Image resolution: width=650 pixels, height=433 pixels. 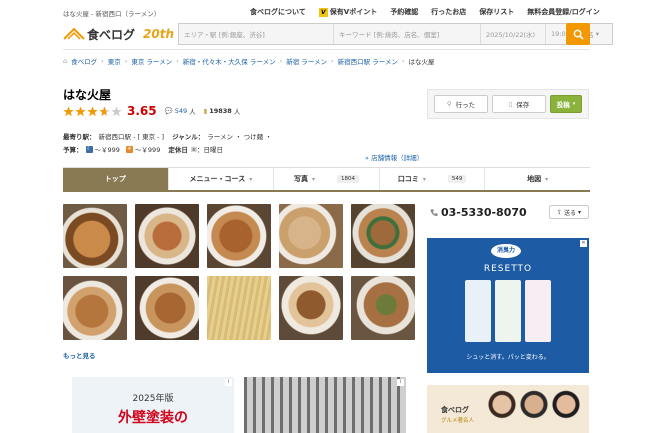 What do you see at coordinates (566, 104) in the screenshot?
I see `post-button: 投稿 ▾` at bounding box center [566, 104].